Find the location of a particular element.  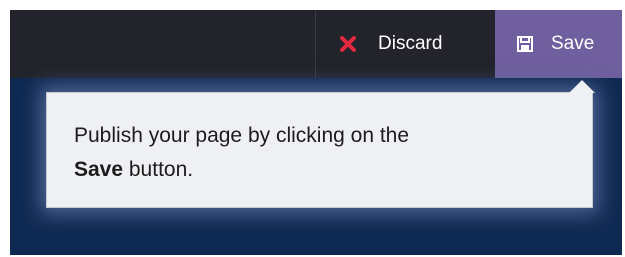

save-label: Save is located at coordinates (573, 43).